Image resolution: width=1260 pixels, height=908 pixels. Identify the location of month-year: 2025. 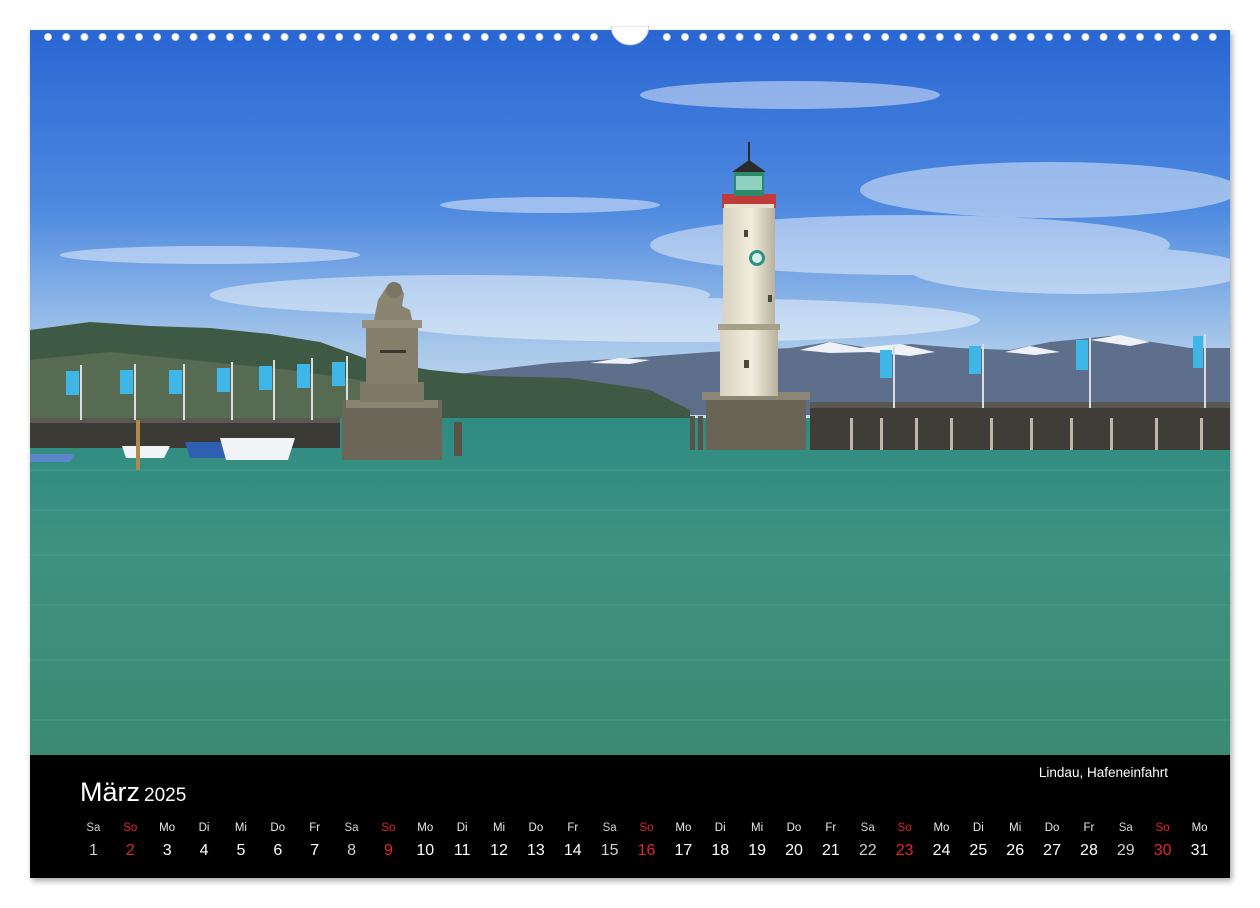
(165, 795).